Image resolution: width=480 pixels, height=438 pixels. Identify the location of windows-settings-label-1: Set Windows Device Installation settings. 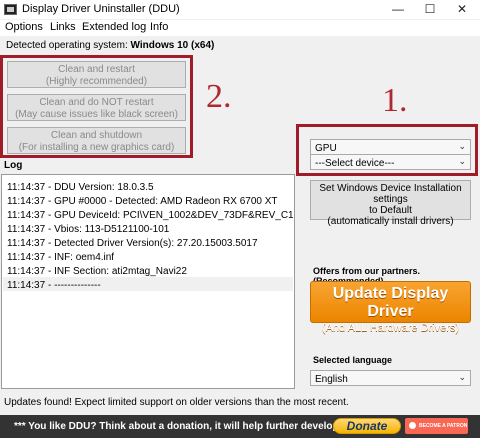
(390, 194).